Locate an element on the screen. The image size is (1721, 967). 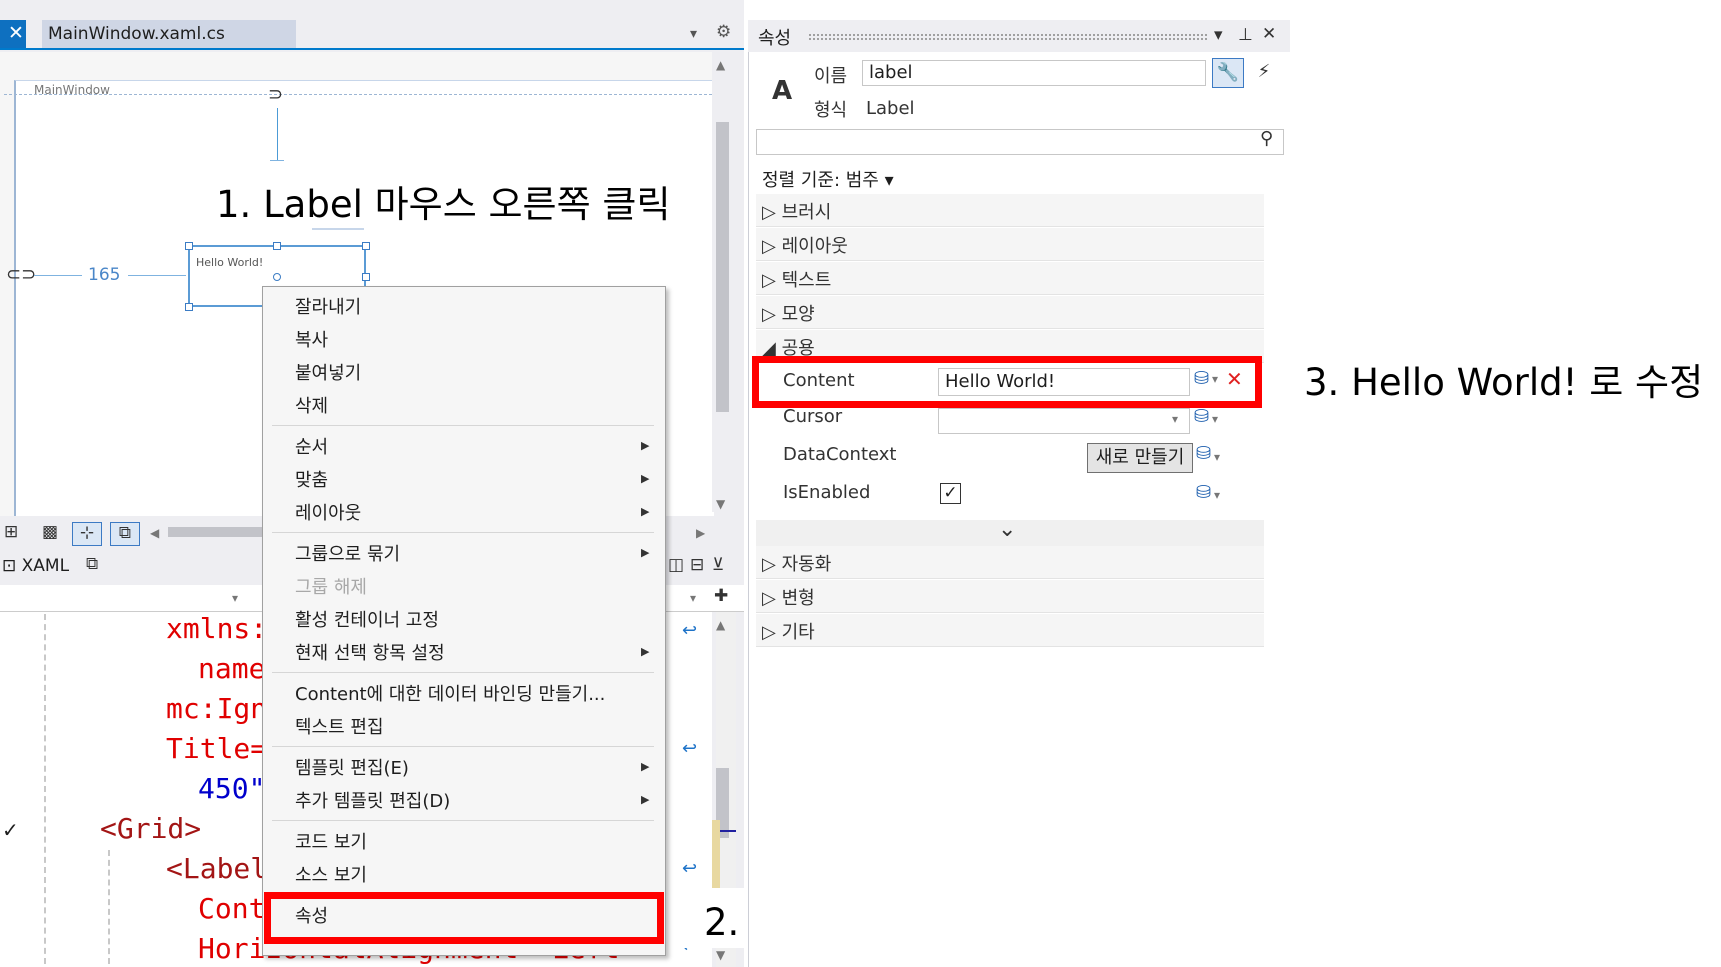
left-anchor-icon: ⊂⊃ is located at coordinates (21, 274).